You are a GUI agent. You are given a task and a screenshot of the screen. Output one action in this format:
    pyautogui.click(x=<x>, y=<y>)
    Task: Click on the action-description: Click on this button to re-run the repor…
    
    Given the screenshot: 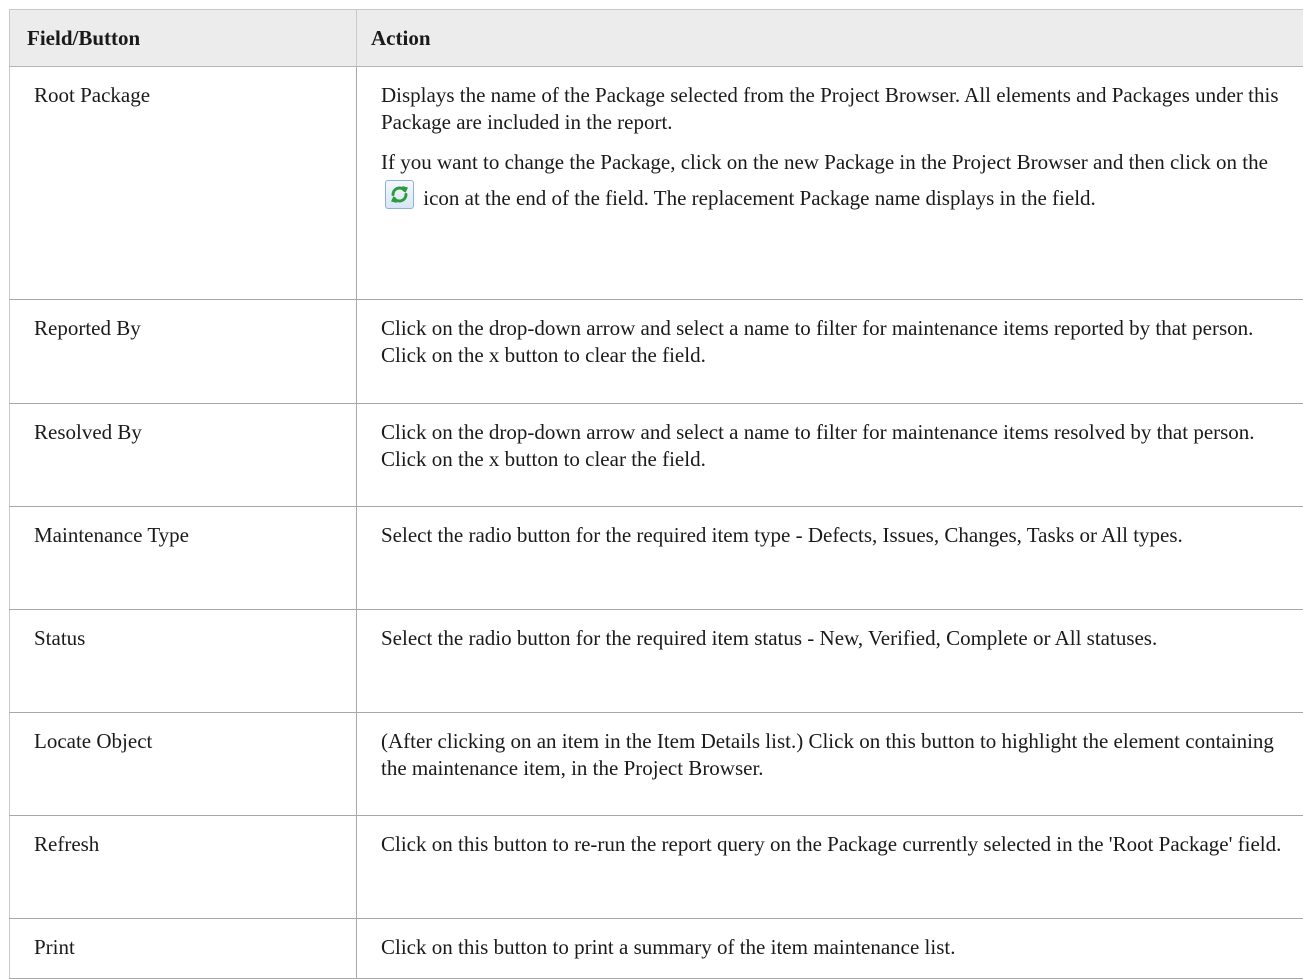 What is the action you would take?
    pyautogui.click(x=830, y=867)
    